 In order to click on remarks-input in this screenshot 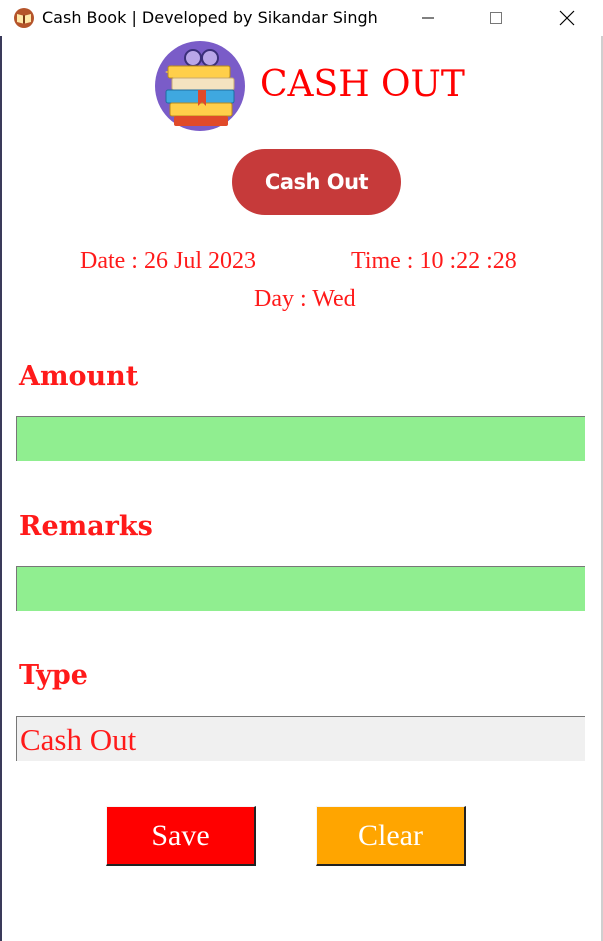, I will do `click(300, 588)`.